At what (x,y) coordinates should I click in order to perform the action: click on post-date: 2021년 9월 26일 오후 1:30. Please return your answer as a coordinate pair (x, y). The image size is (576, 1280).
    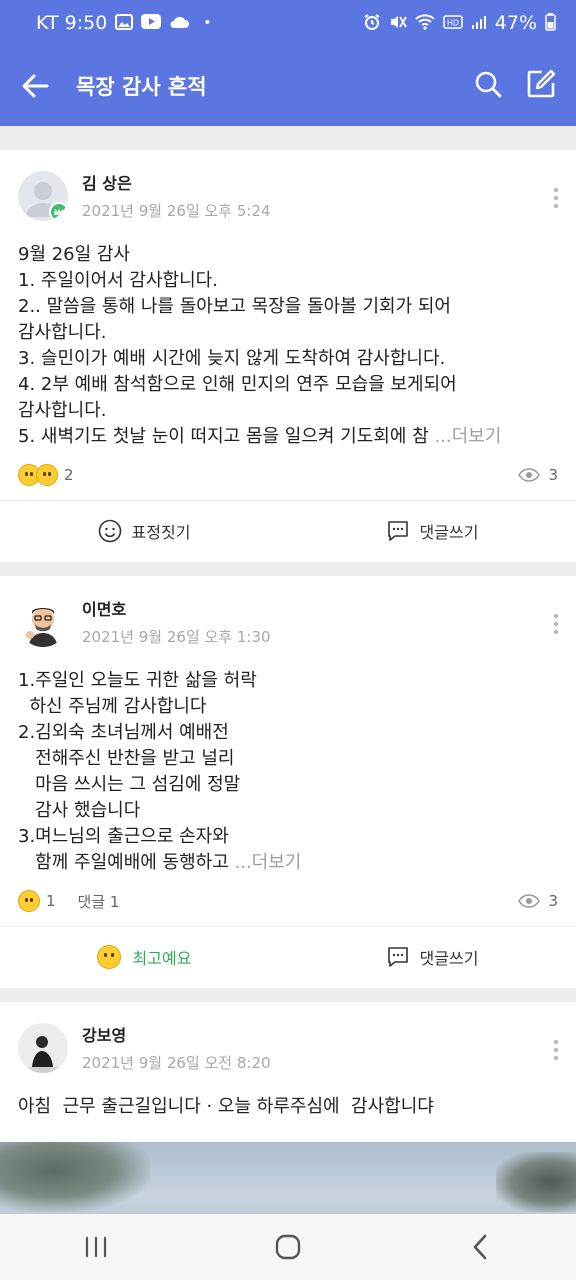
    Looking at the image, I should click on (176, 637).